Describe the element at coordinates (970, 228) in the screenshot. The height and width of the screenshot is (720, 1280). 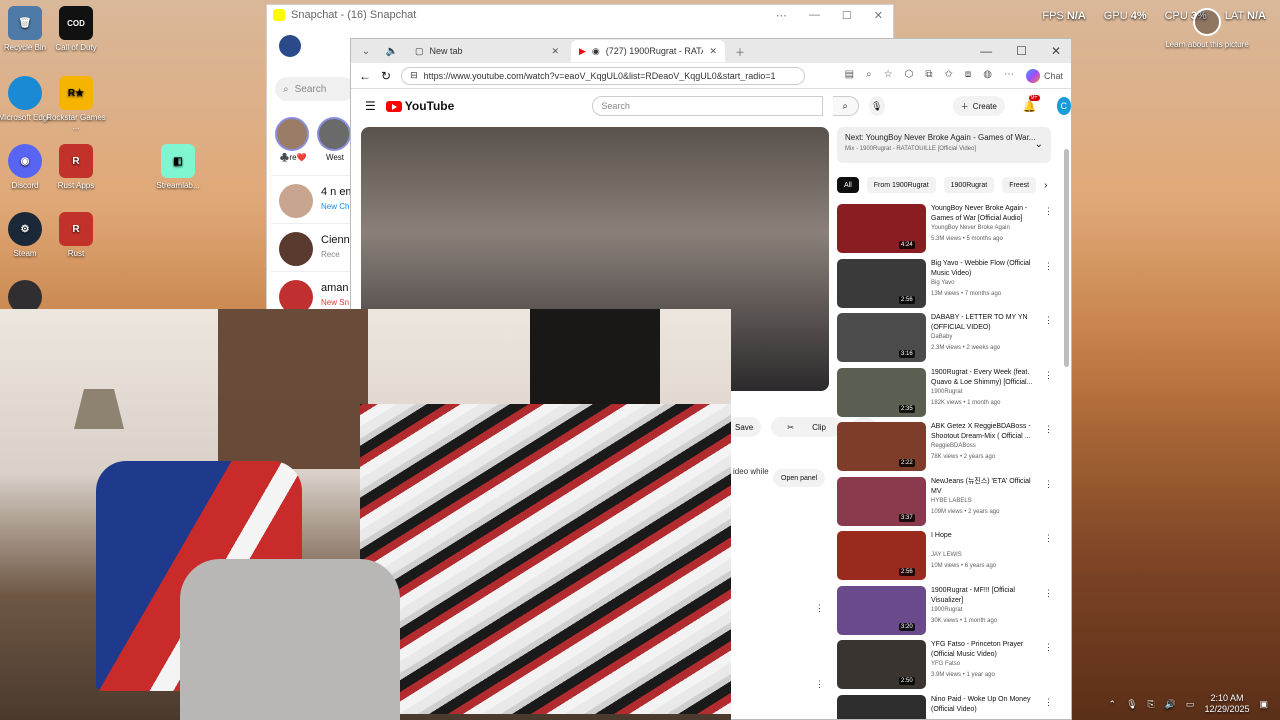
I see `channel-name: YoungBoy Never Broke Again` at that location.